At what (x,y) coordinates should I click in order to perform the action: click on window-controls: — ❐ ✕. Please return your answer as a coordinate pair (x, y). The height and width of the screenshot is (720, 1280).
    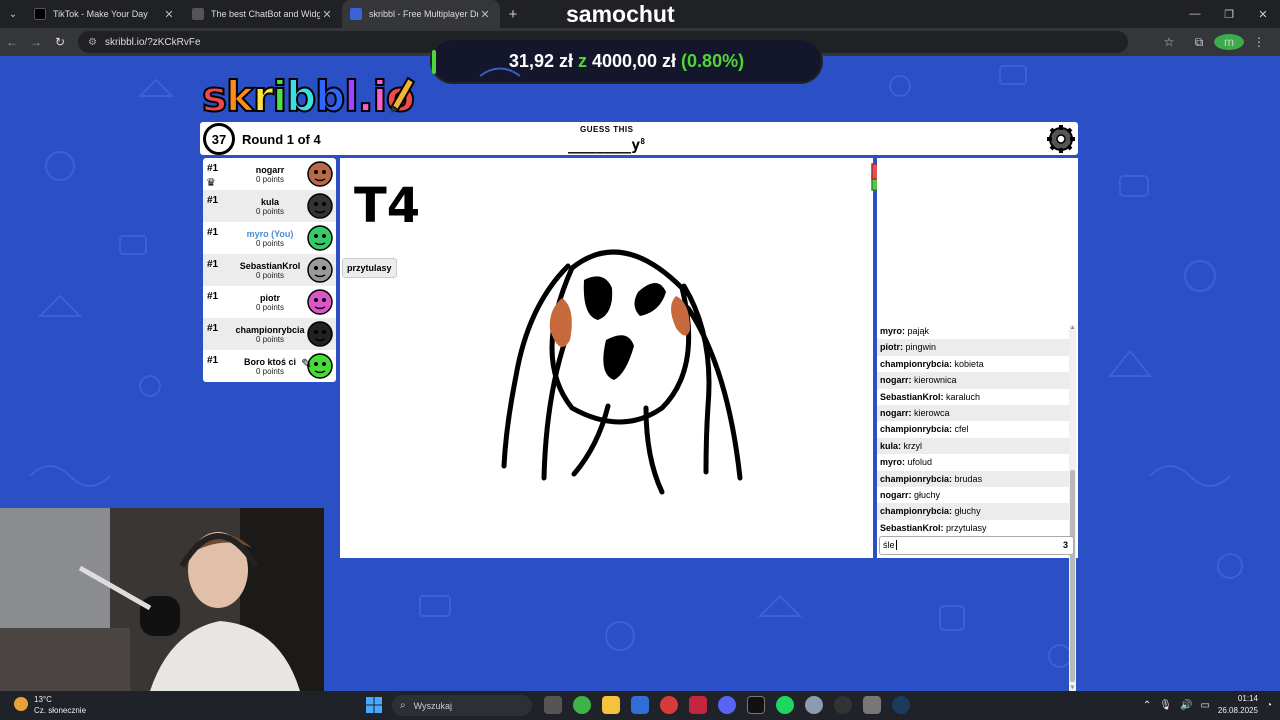
    Looking at the image, I should click on (1229, 14).